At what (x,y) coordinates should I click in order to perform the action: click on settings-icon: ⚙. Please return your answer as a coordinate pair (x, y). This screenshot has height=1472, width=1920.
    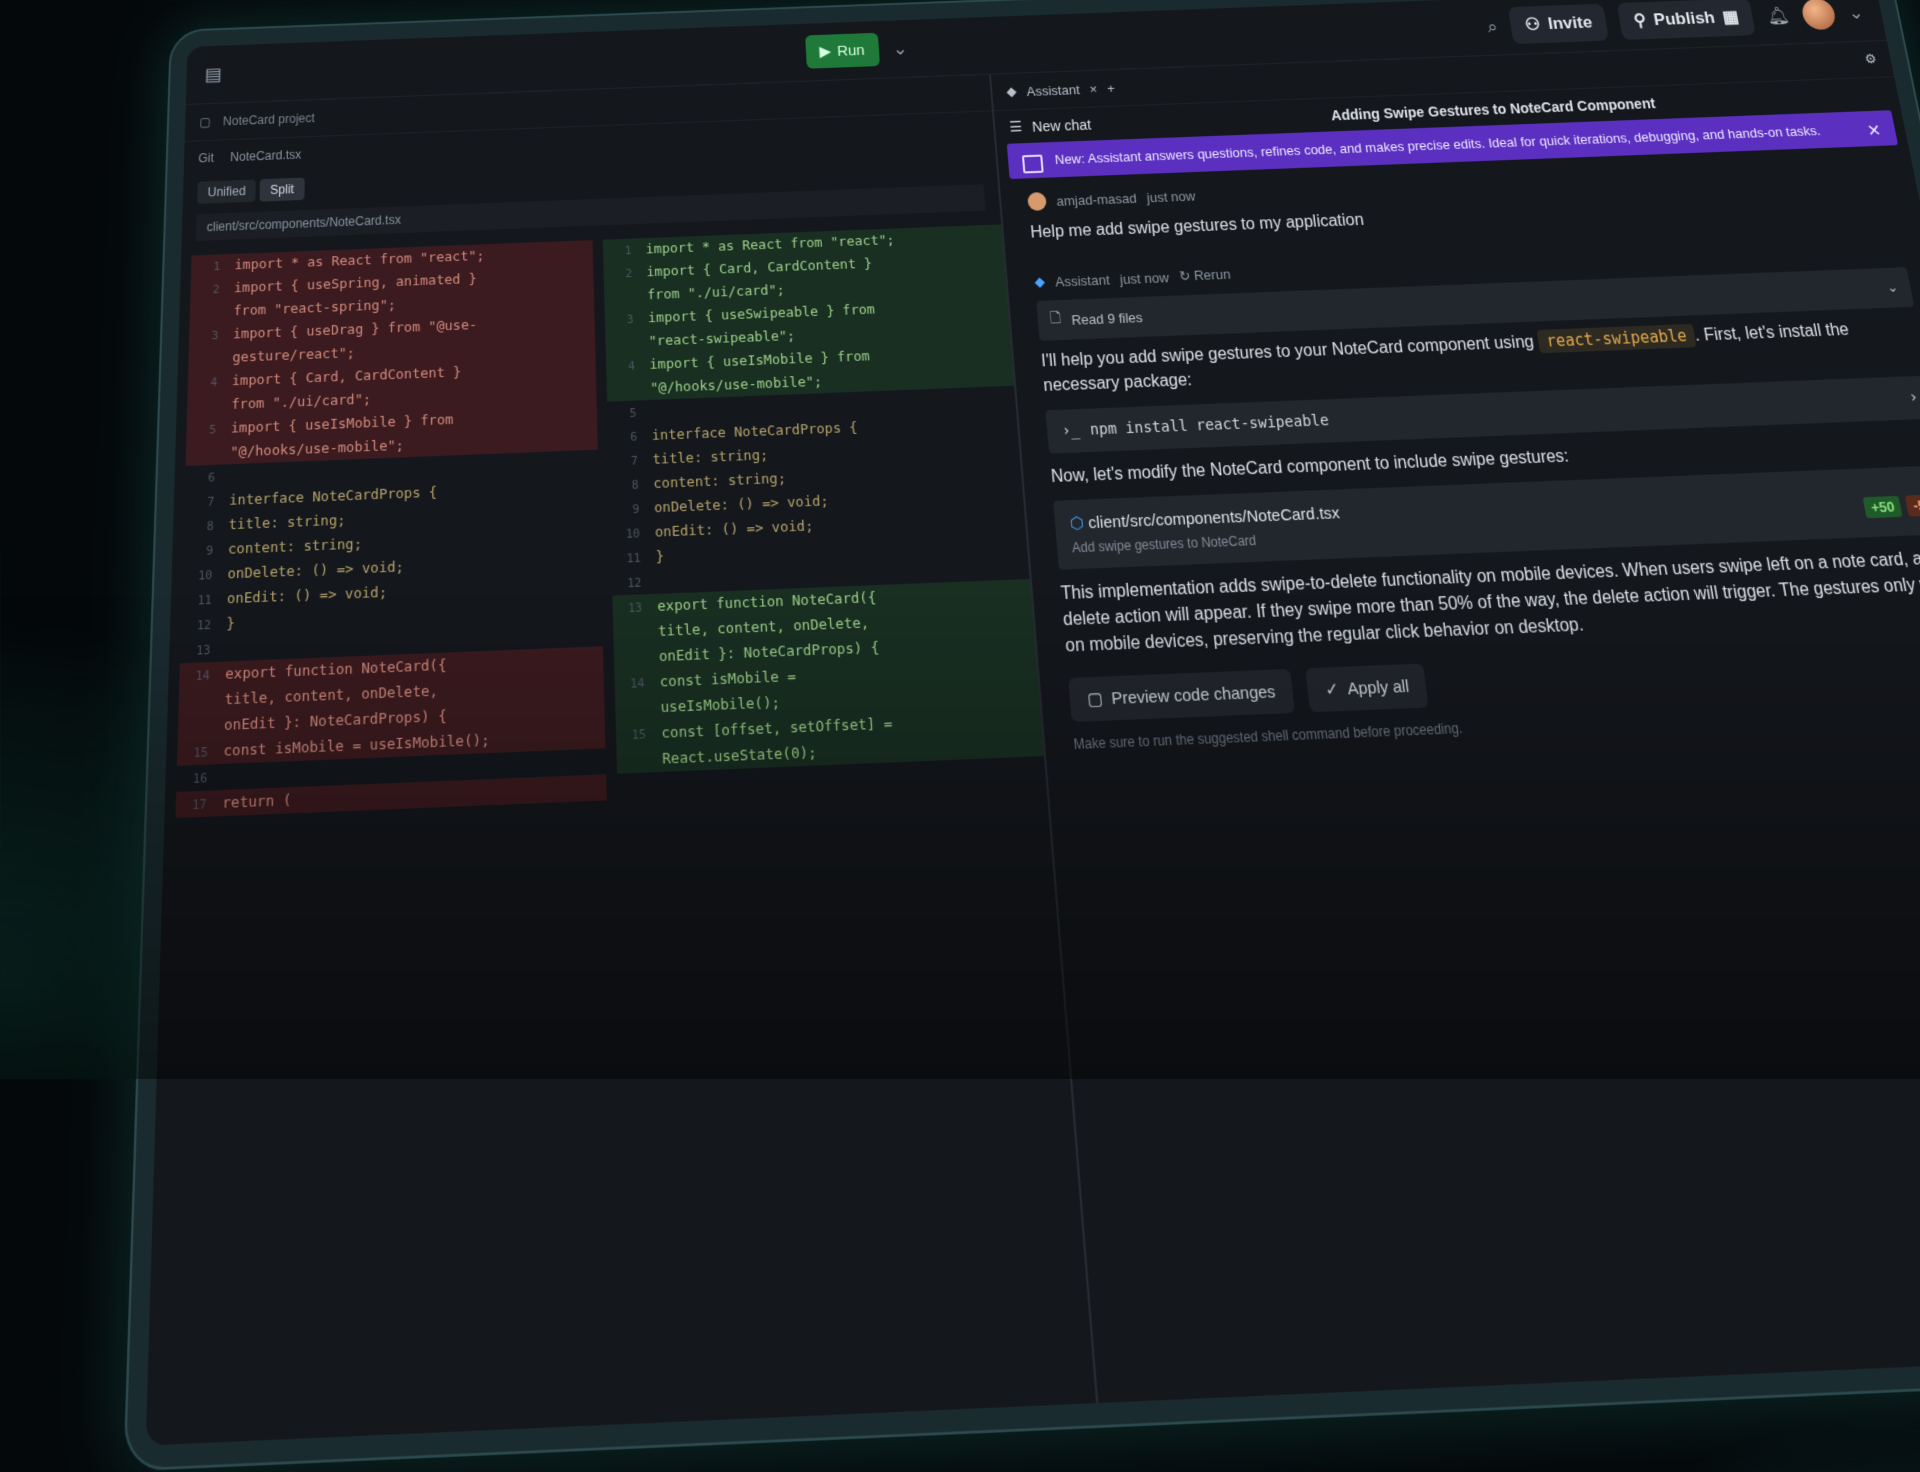
    Looking at the image, I should click on (1870, 59).